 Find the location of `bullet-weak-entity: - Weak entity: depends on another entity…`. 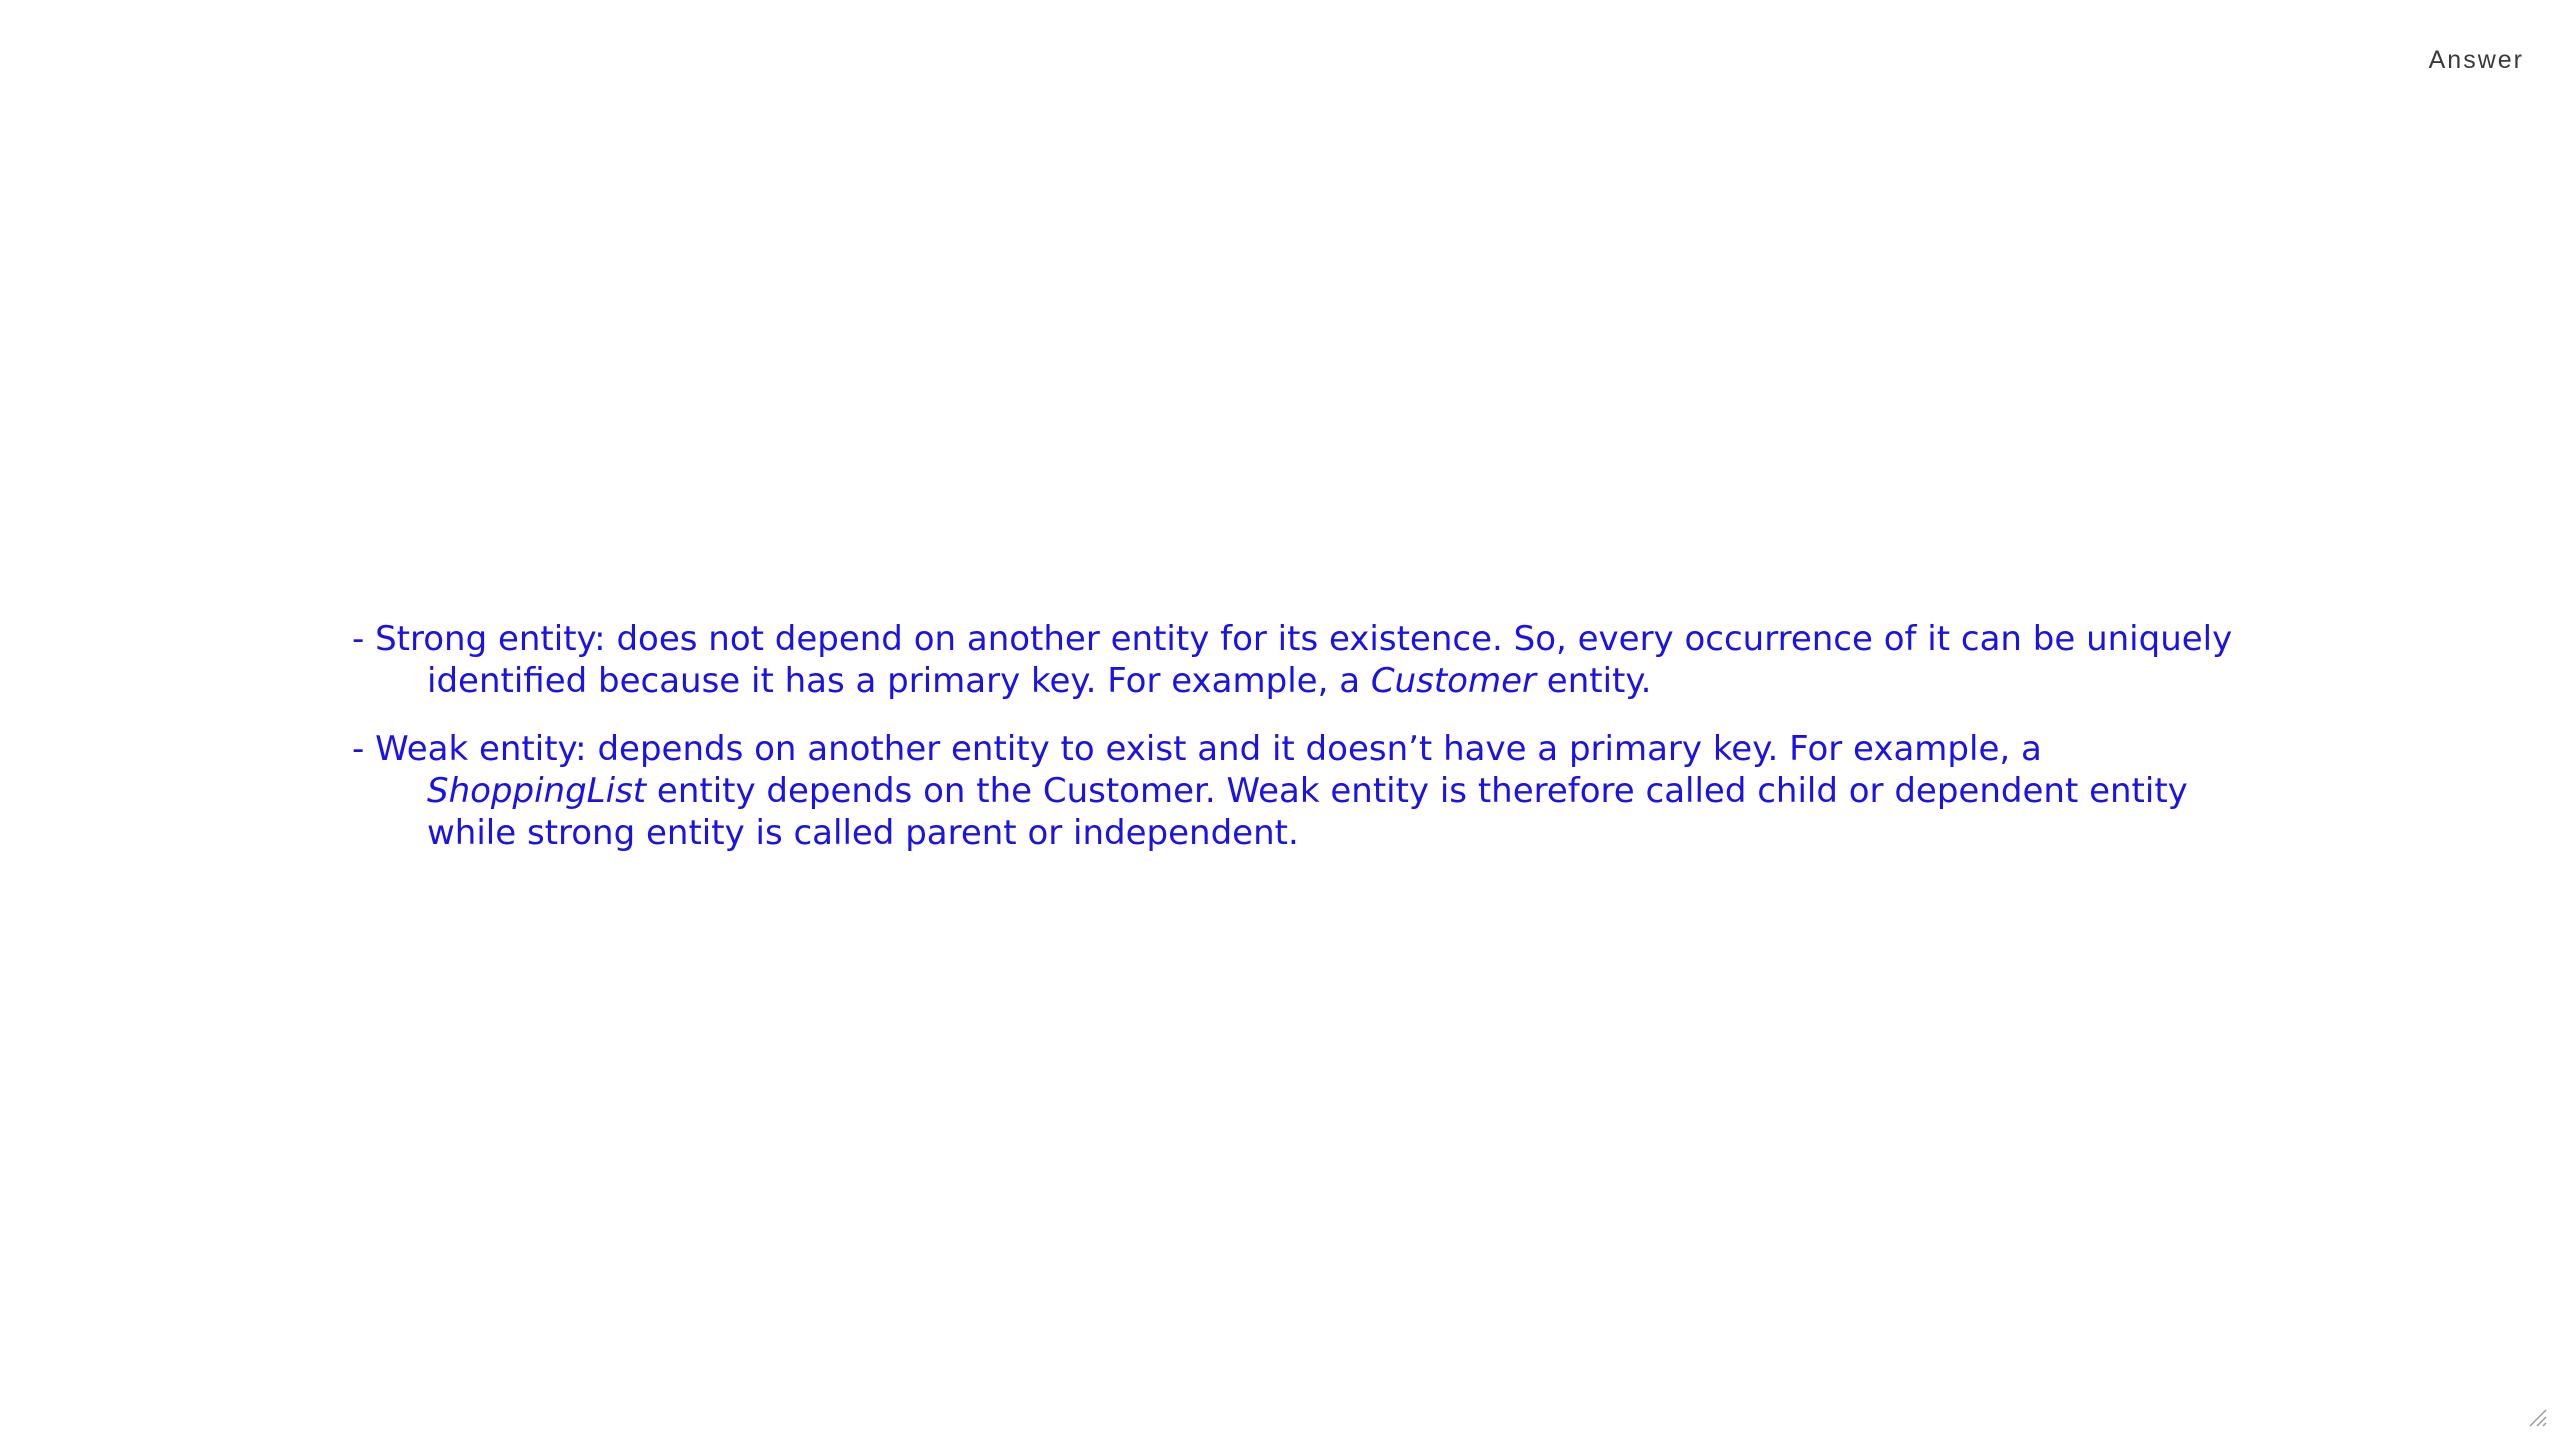

bullet-weak-entity: - Weak entity: depends on another entity… is located at coordinates (1302, 791).